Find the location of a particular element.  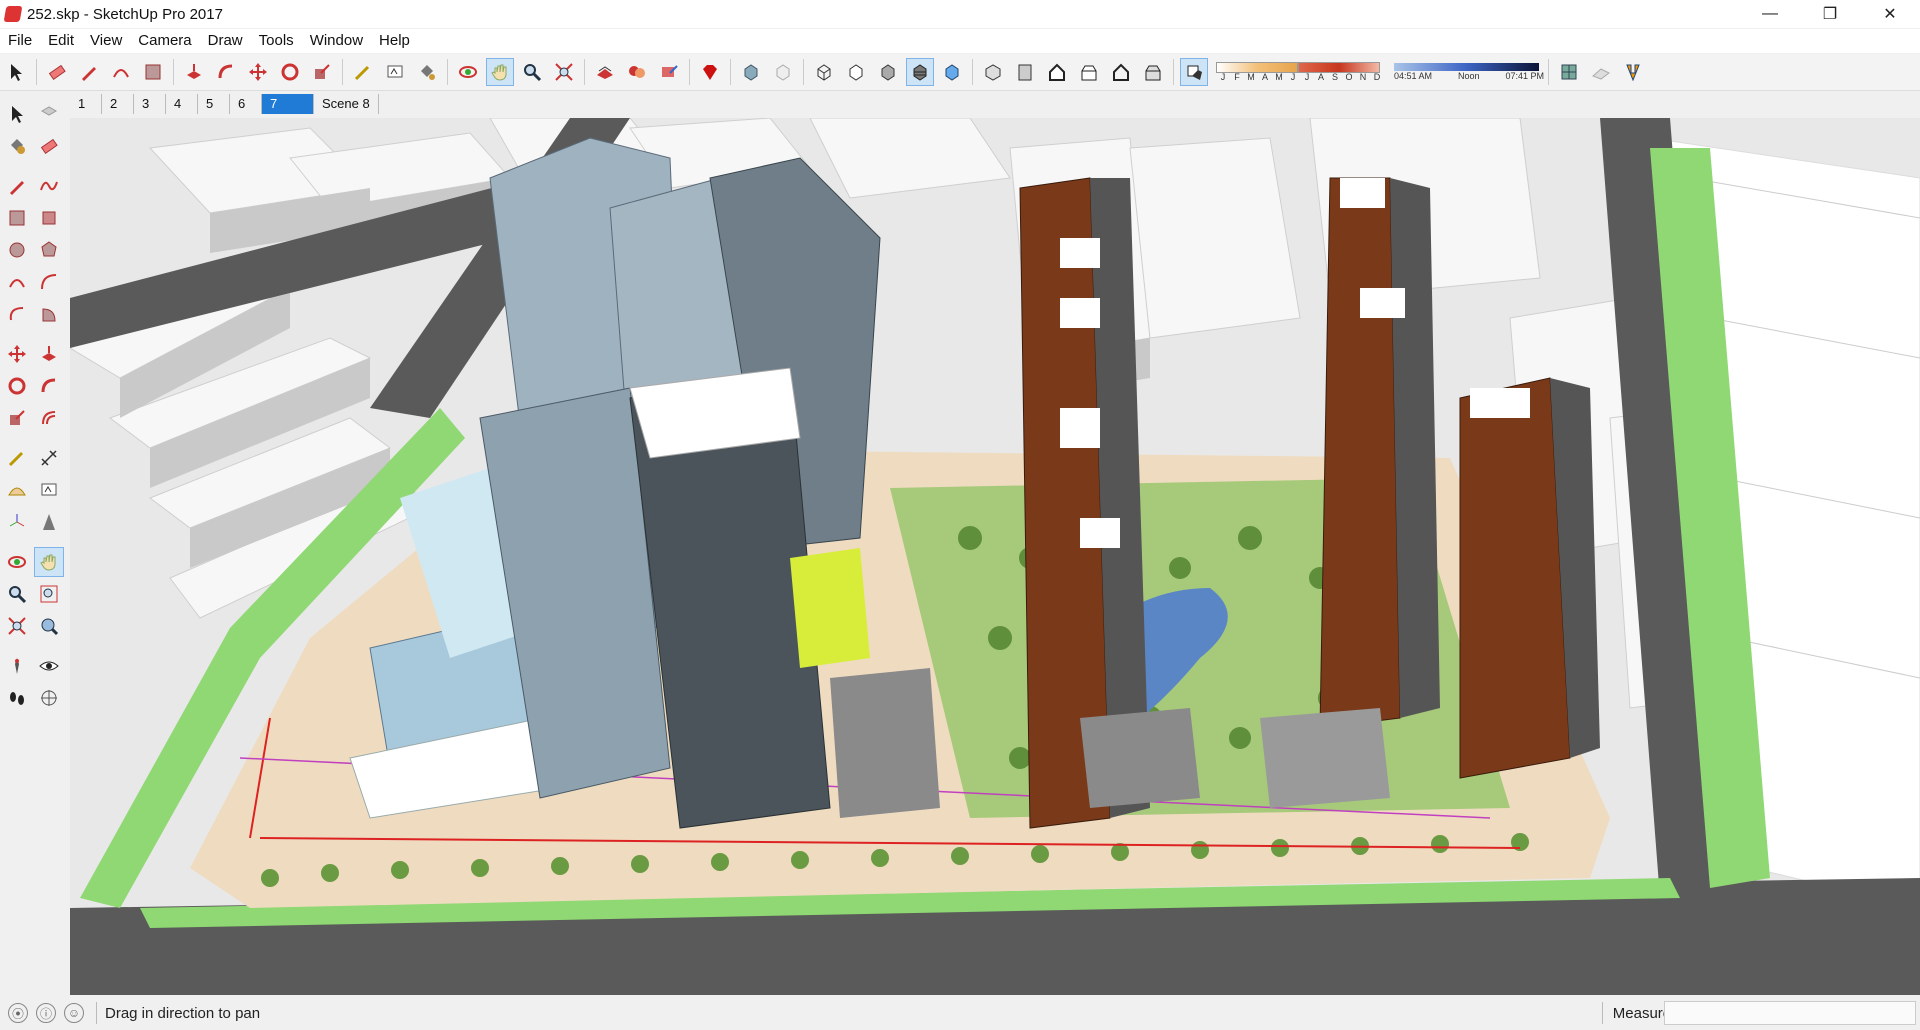

freehand-tool-button is located at coordinates (49, 186).